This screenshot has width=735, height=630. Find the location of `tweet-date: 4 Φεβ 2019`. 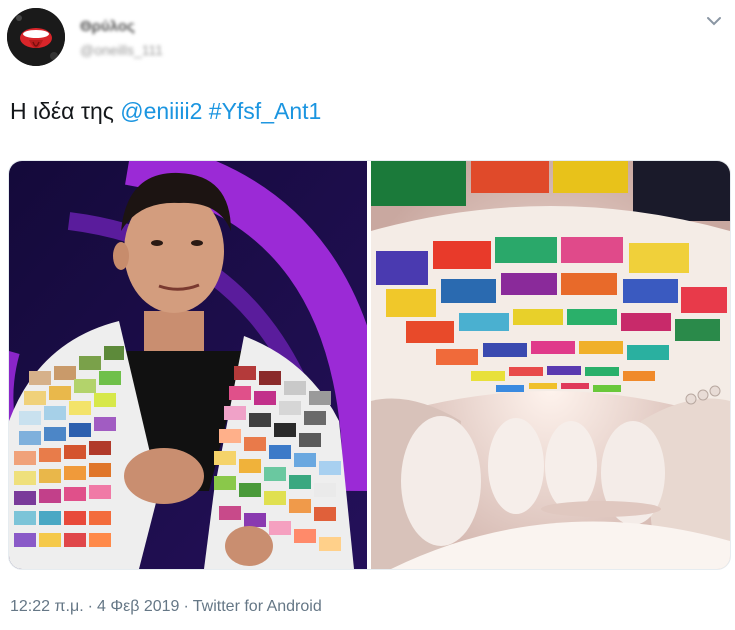

tweet-date: 4 Φεβ 2019 is located at coordinates (138, 606).